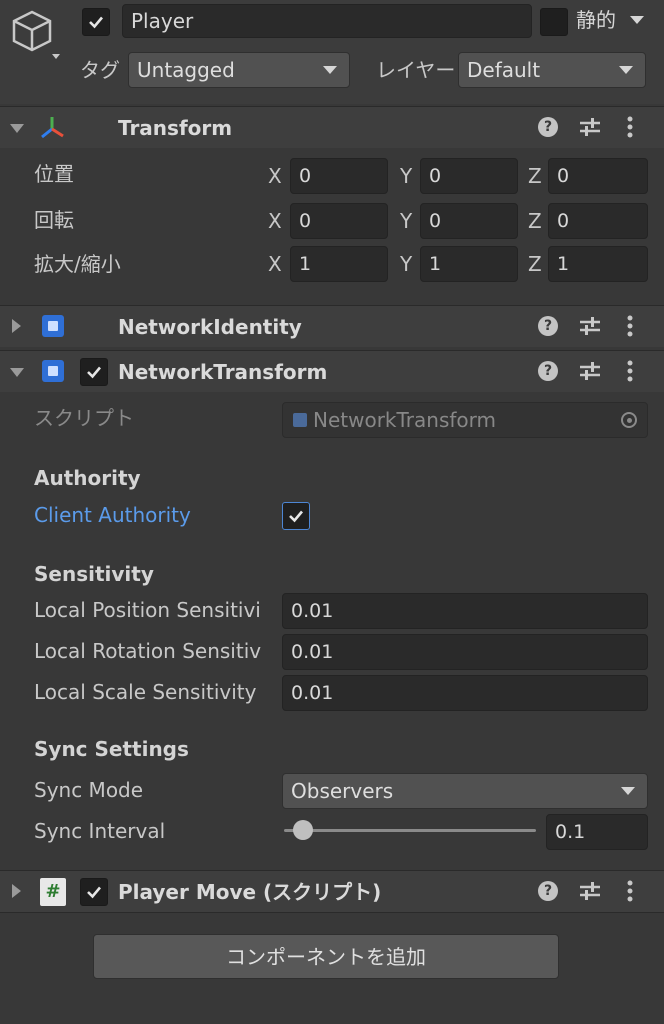 The height and width of the screenshot is (1024, 664). Describe the element at coordinates (535, 221) in the screenshot. I see `rotation-z-axis-label: Z` at that location.